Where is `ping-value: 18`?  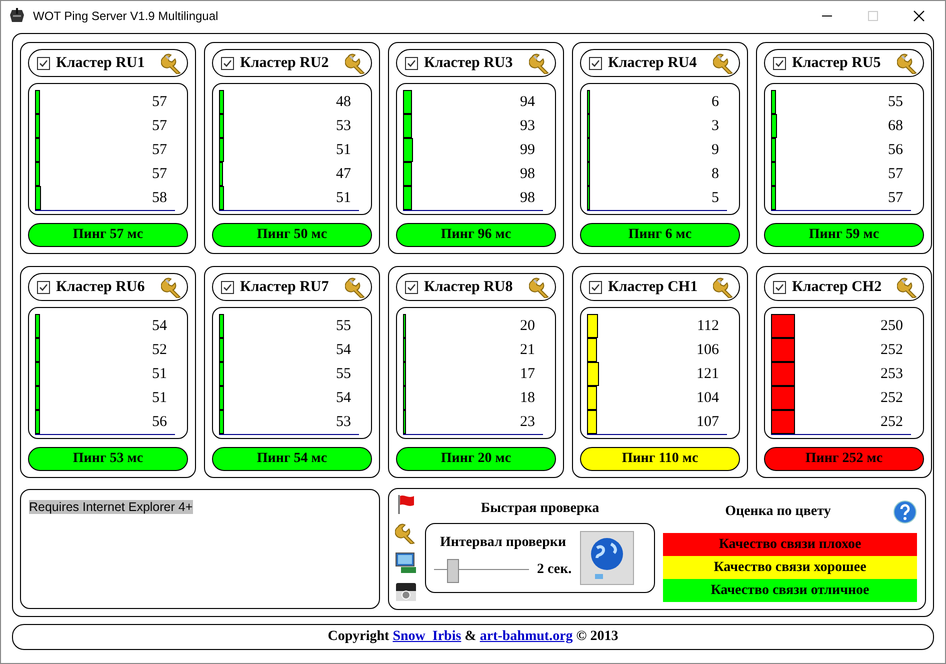
ping-value: 18 is located at coordinates (527, 398).